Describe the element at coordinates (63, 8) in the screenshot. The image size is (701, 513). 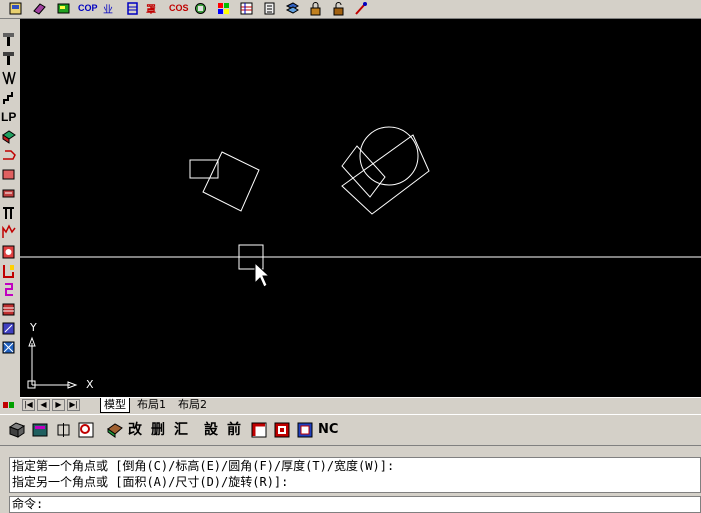
I see `properties-icon` at that location.